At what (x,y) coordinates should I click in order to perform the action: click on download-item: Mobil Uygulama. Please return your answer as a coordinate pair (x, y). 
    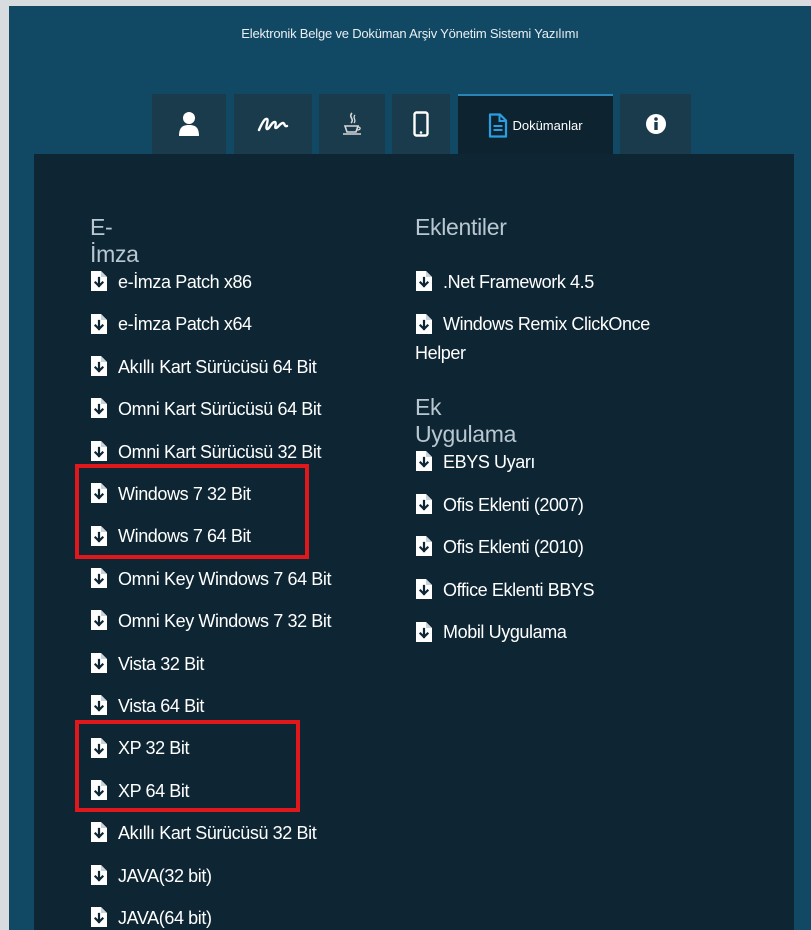
    Looking at the image, I should click on (491, 632).